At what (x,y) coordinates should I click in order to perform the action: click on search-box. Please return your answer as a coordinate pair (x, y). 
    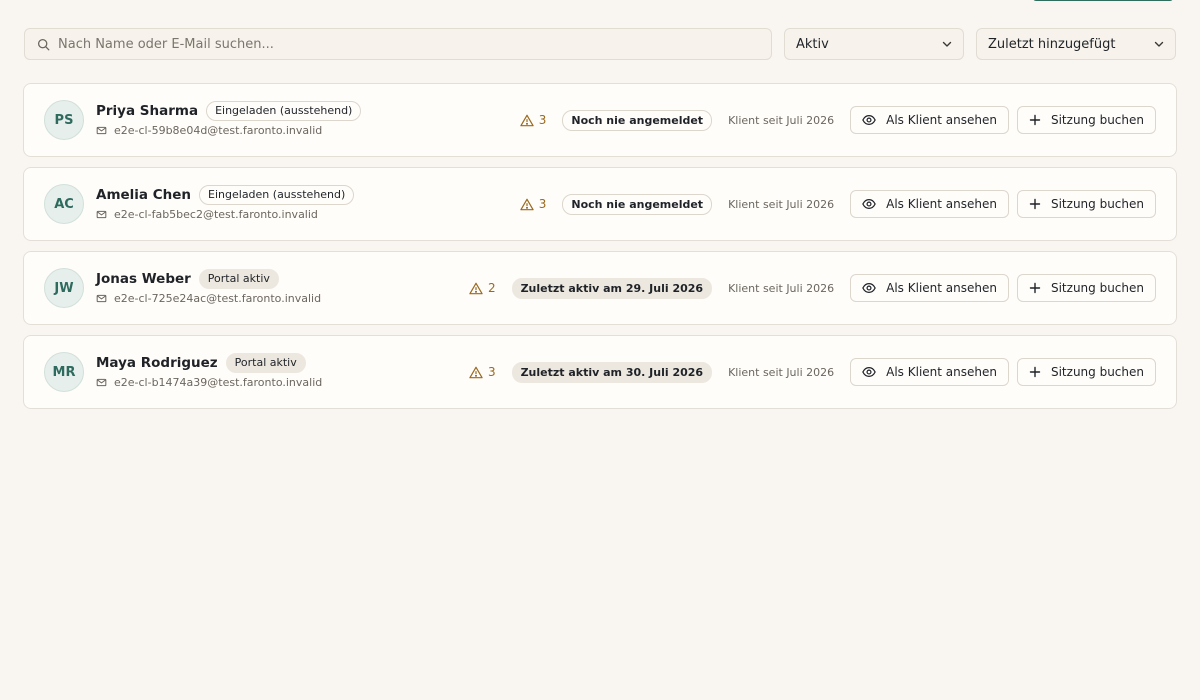
    Looking at the image, I should click on (398, 44).